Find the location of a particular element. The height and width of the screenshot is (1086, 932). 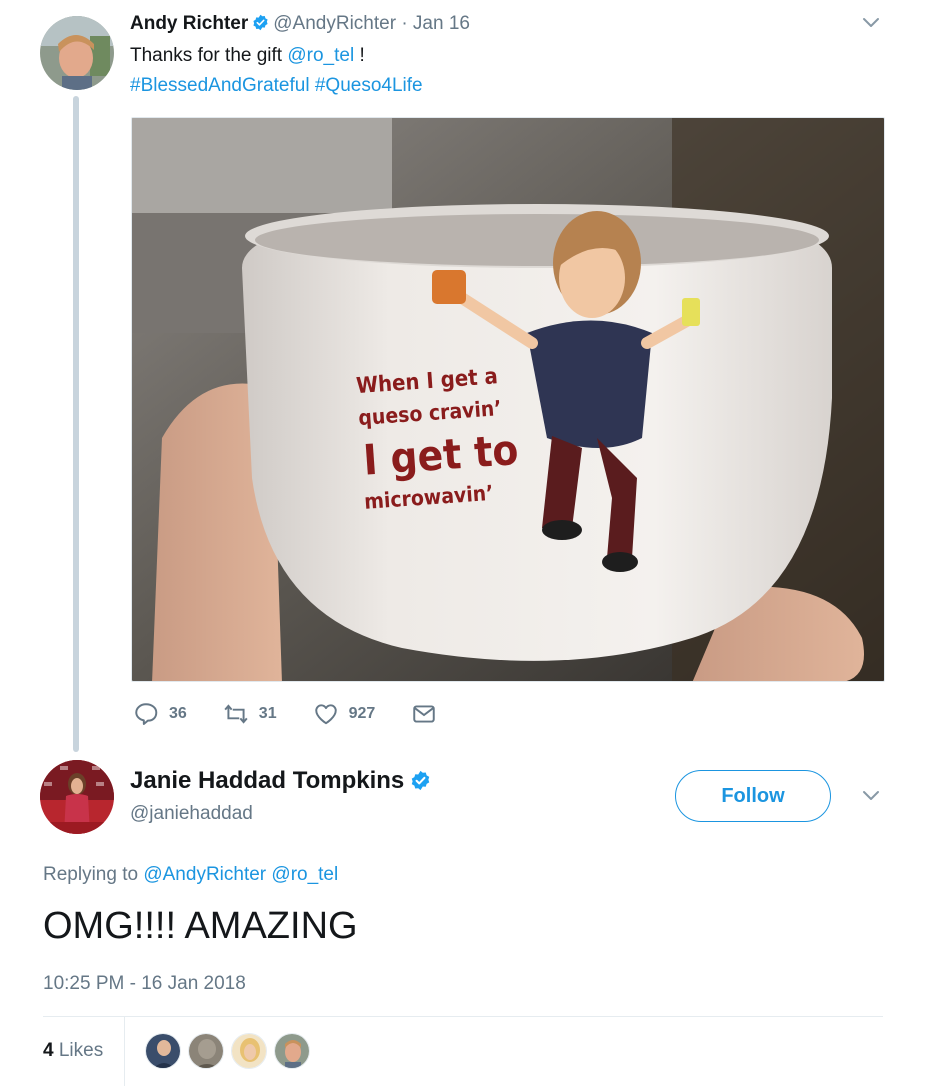

replying-to-context: Replying to @AndyRichter @ro_tel is located at coordinates (190, 875).